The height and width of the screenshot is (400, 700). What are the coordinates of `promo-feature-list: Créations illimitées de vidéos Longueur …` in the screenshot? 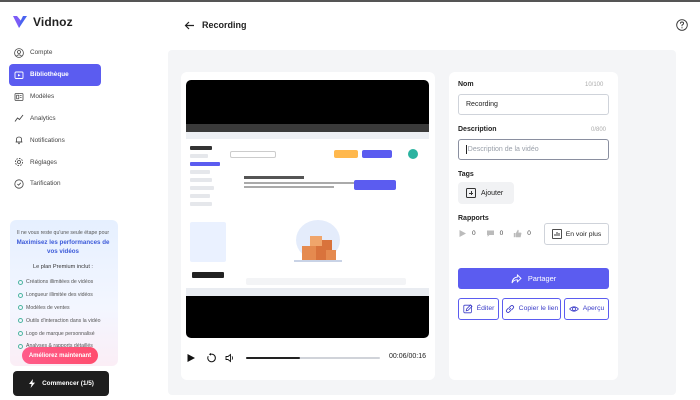 It's located at (68, 314).